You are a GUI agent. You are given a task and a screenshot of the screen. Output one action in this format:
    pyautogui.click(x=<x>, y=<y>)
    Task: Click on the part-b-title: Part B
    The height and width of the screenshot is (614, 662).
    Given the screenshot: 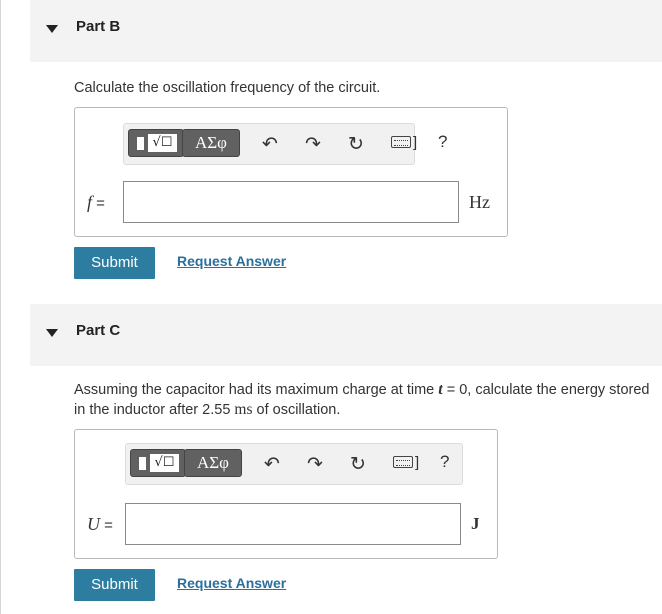 What is the action you would take?
    pyautogui.click(x=98, y=26)
    